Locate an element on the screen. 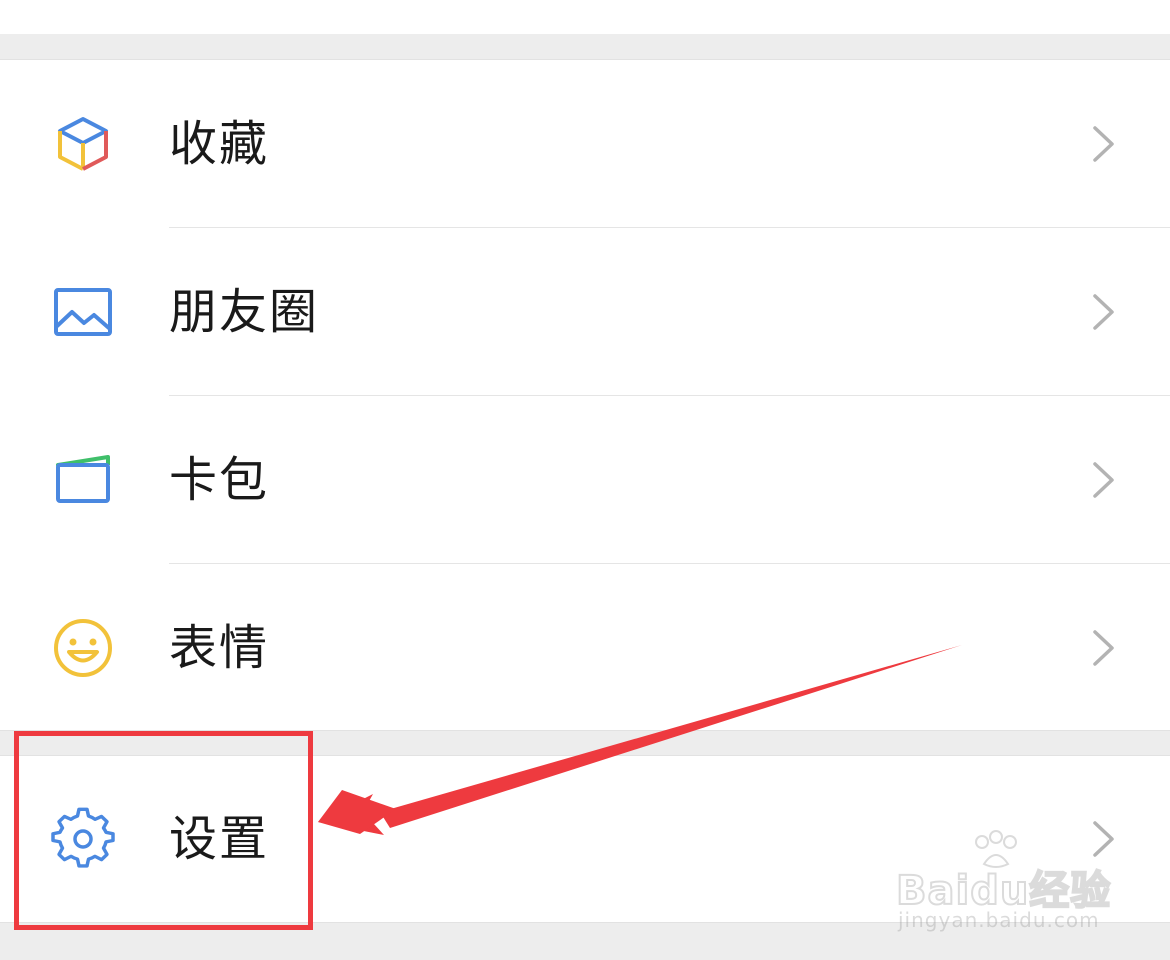  watermark-url: jingyan.baidu.com is located at coordinates (999, 920).